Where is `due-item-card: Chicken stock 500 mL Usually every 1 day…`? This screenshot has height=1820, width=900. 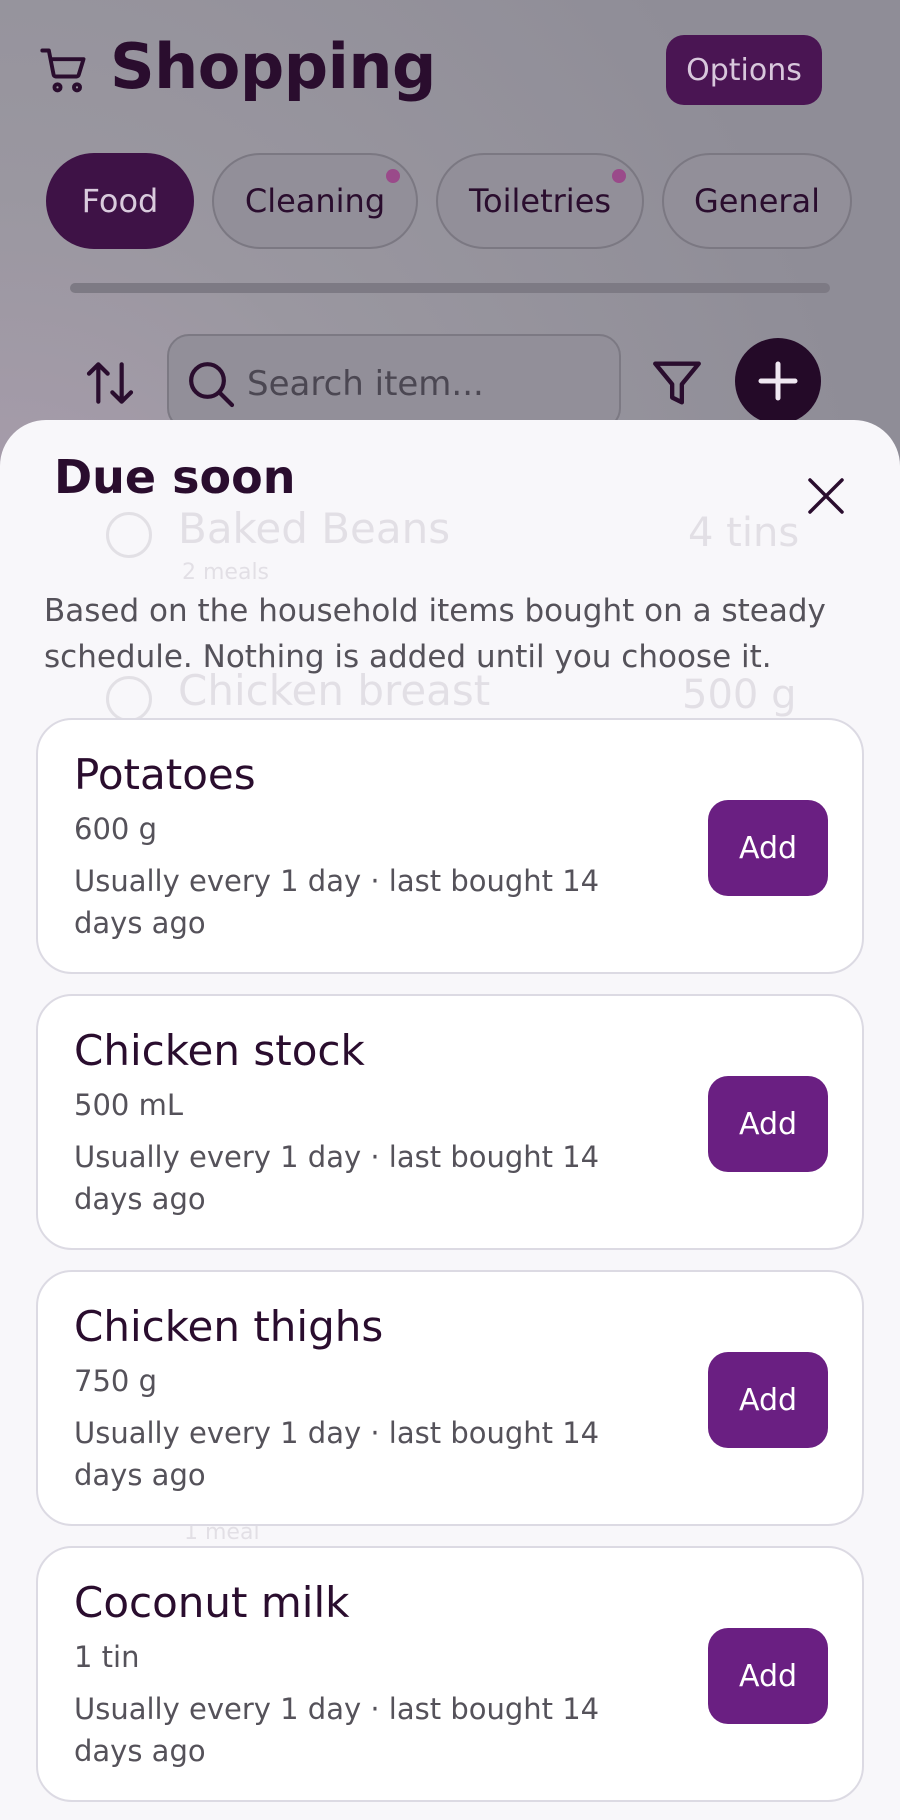
due-item-card: Chicken stock 500 mL Usually every 1 day… is located at coordinates (450, 1122).